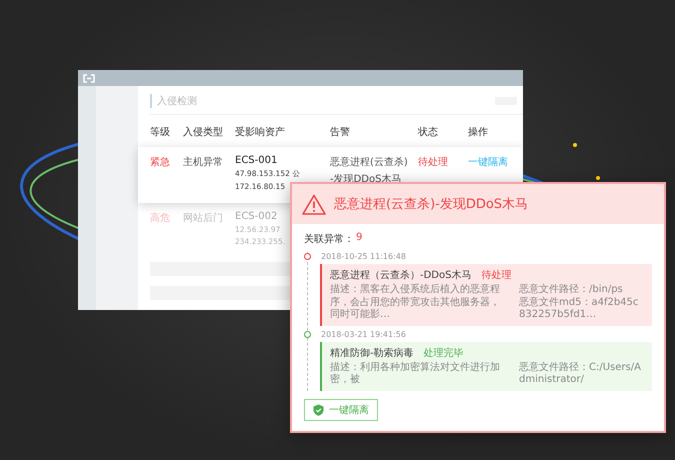  Describe the element at coordinates (478, 132) in the screenshot. I see `column-header: 操作` at that location.